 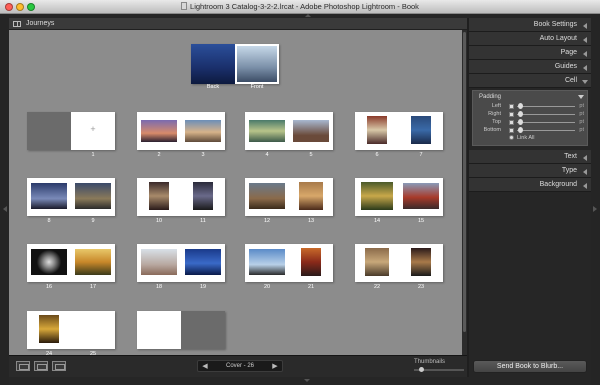 I want to click on left-panel-toggle, so click(x=4, y=199).